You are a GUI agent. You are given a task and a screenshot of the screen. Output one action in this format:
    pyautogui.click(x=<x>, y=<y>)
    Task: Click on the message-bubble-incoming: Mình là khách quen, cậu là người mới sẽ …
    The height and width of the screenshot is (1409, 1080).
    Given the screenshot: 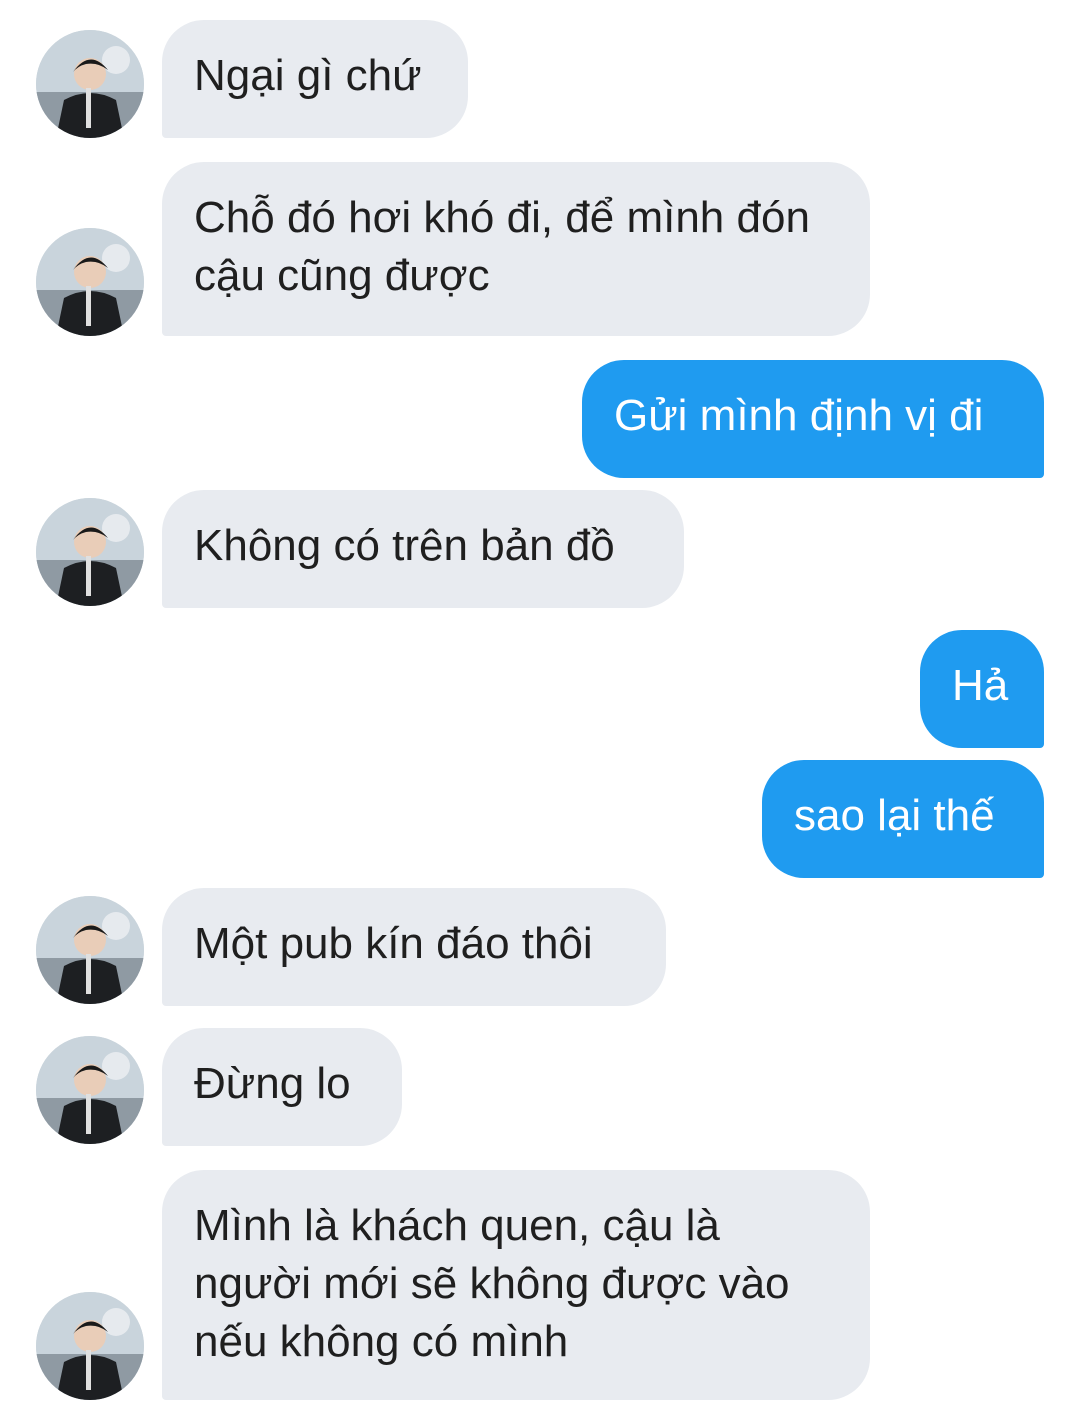 What is the action you would take?
    pyautogui.click(x=516, y=1285)
    